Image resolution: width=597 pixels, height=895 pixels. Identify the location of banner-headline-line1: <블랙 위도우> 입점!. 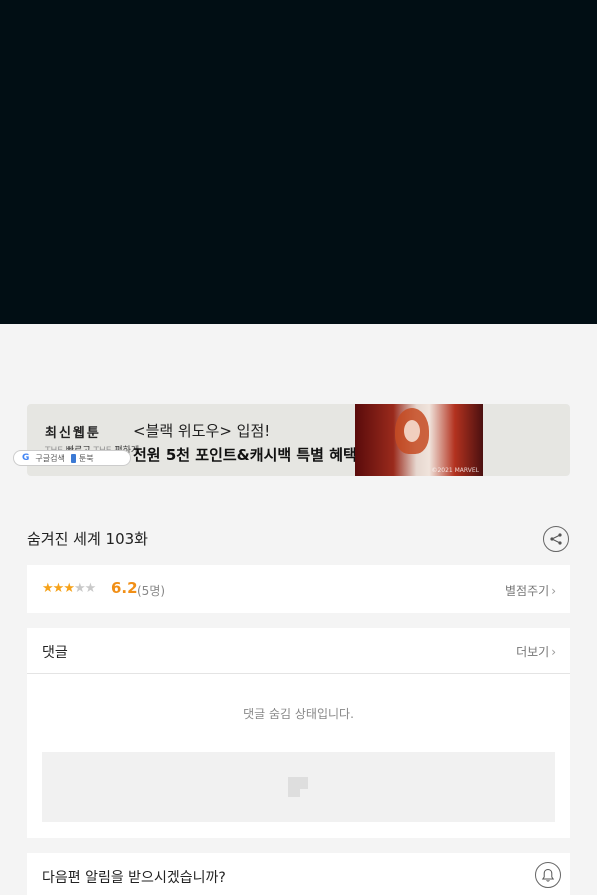
(202, 431).